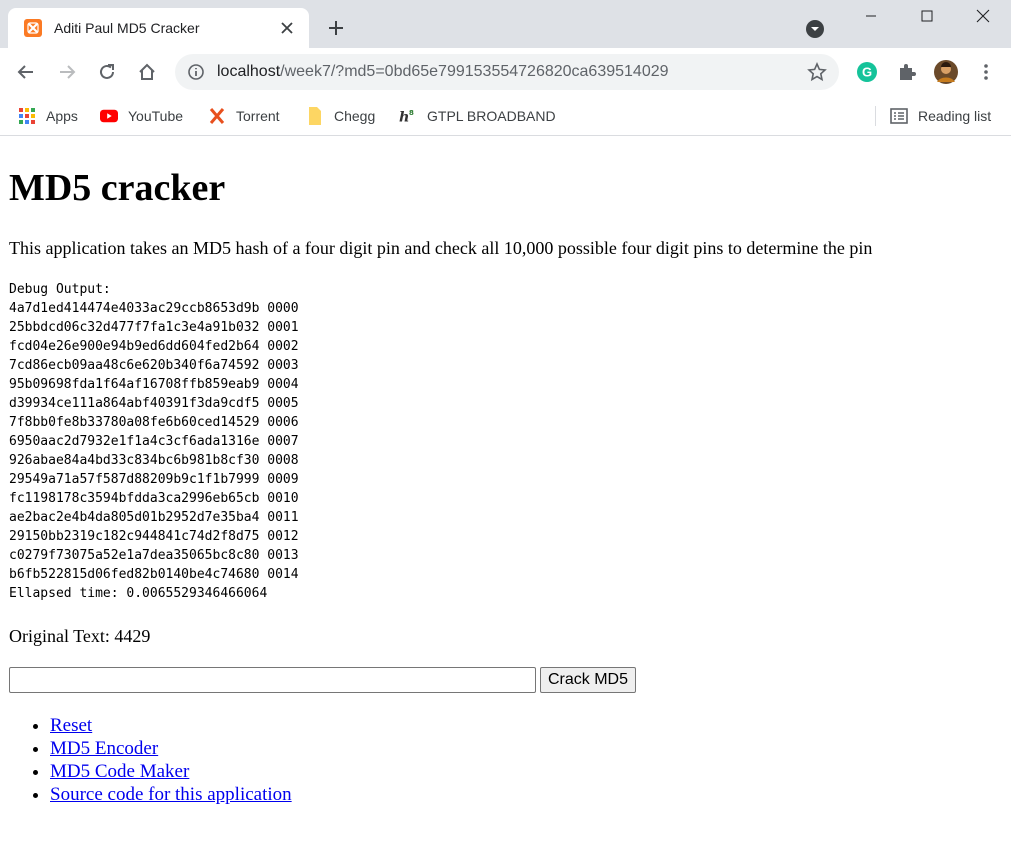  What do you see at coordinates (196, 72) in the screenshot?
I see `site-info-icon` at bounding box center [196, 72].